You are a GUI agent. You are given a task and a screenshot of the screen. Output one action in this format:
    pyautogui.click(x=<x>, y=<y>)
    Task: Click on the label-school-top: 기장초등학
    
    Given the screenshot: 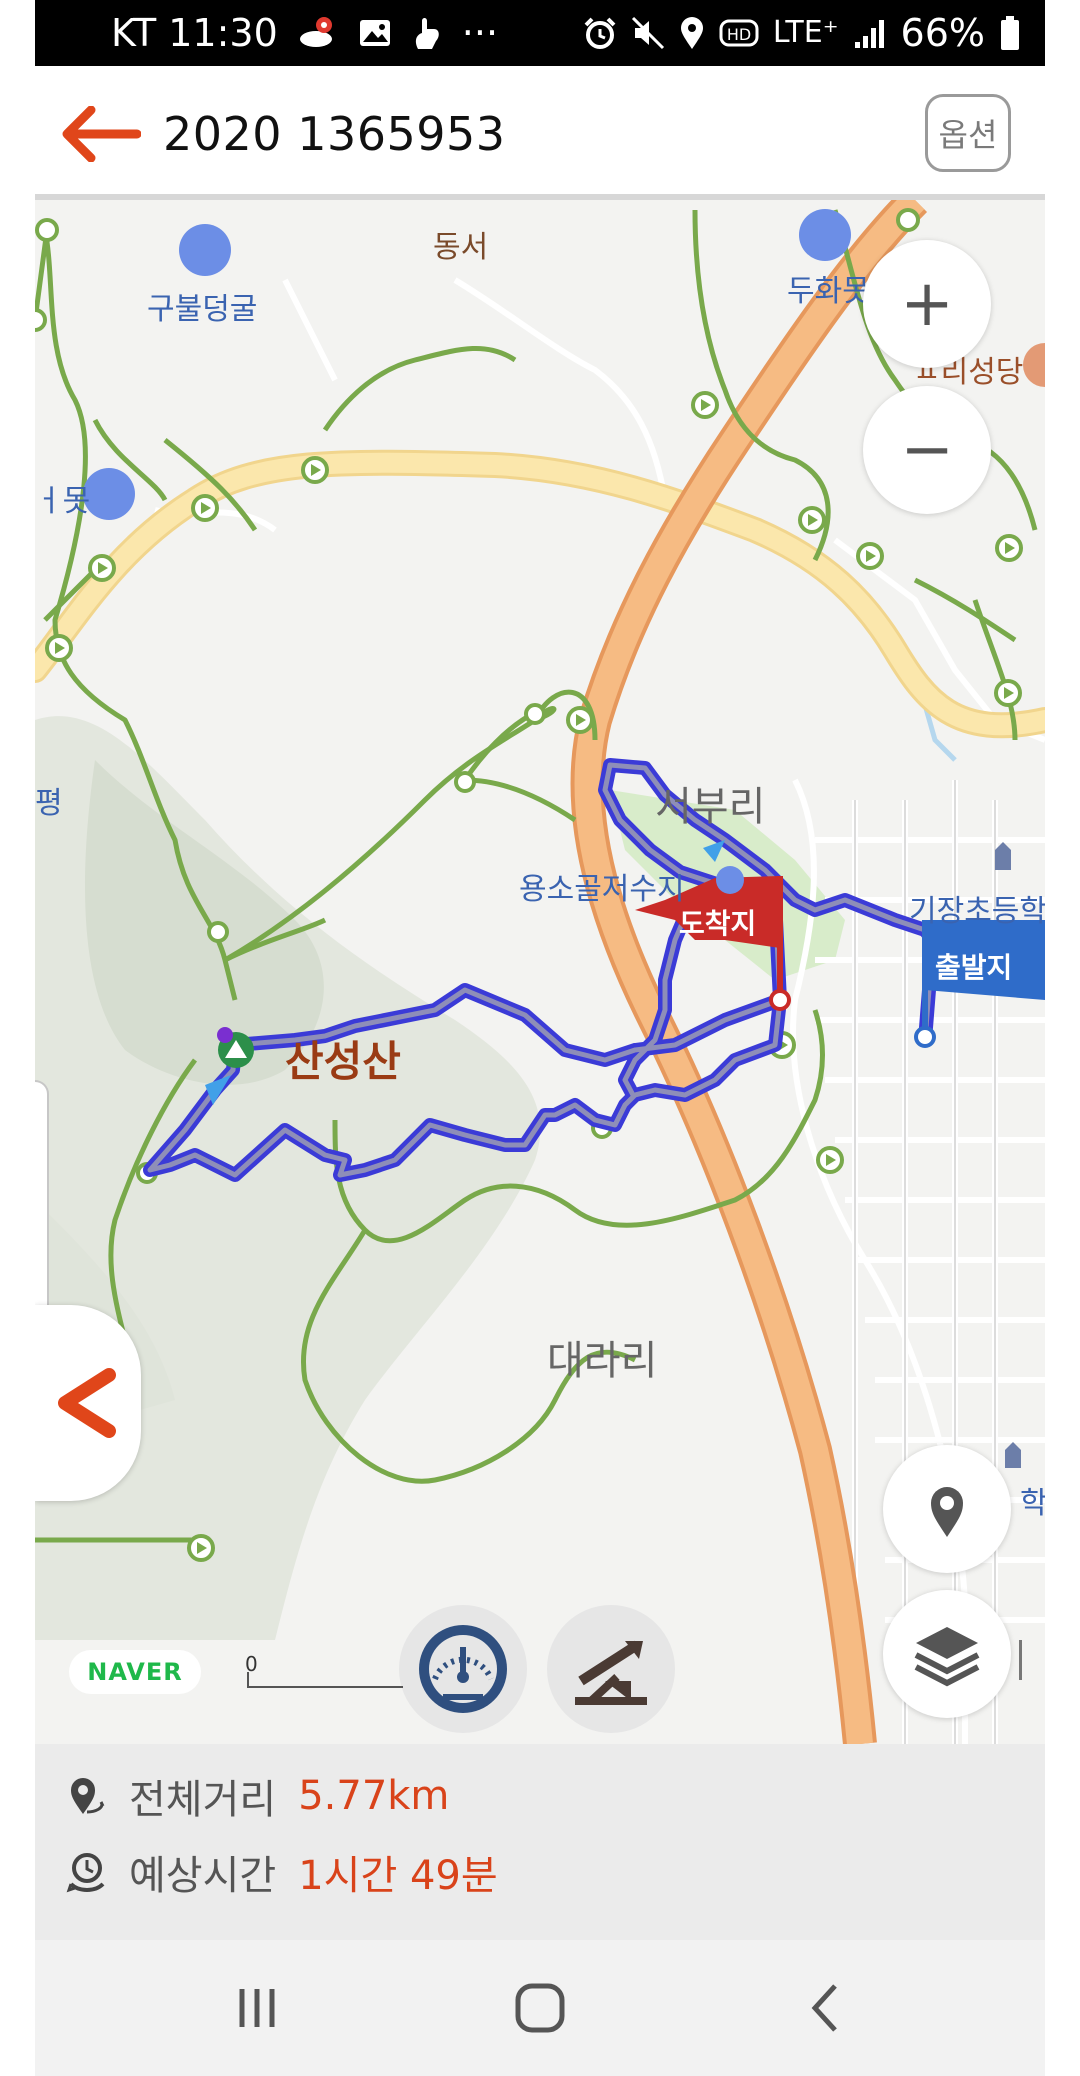 What is the action you would take?
    pyautogui.click(x=977, y=911)
    